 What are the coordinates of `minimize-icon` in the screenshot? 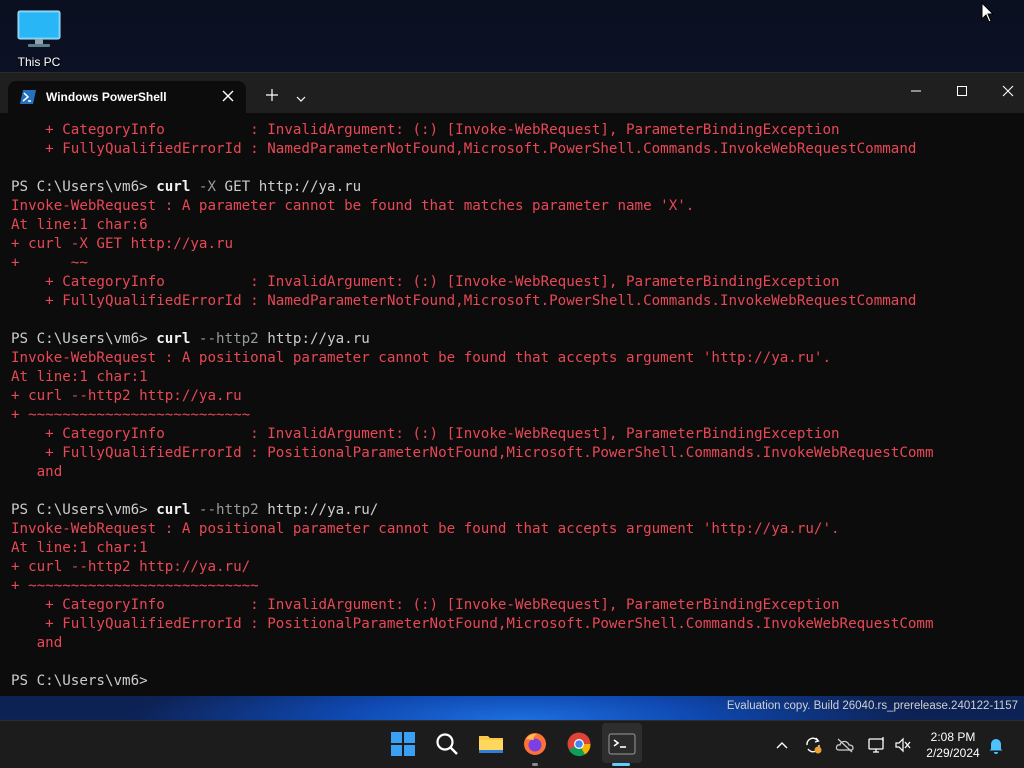 It's located at (916, 91).